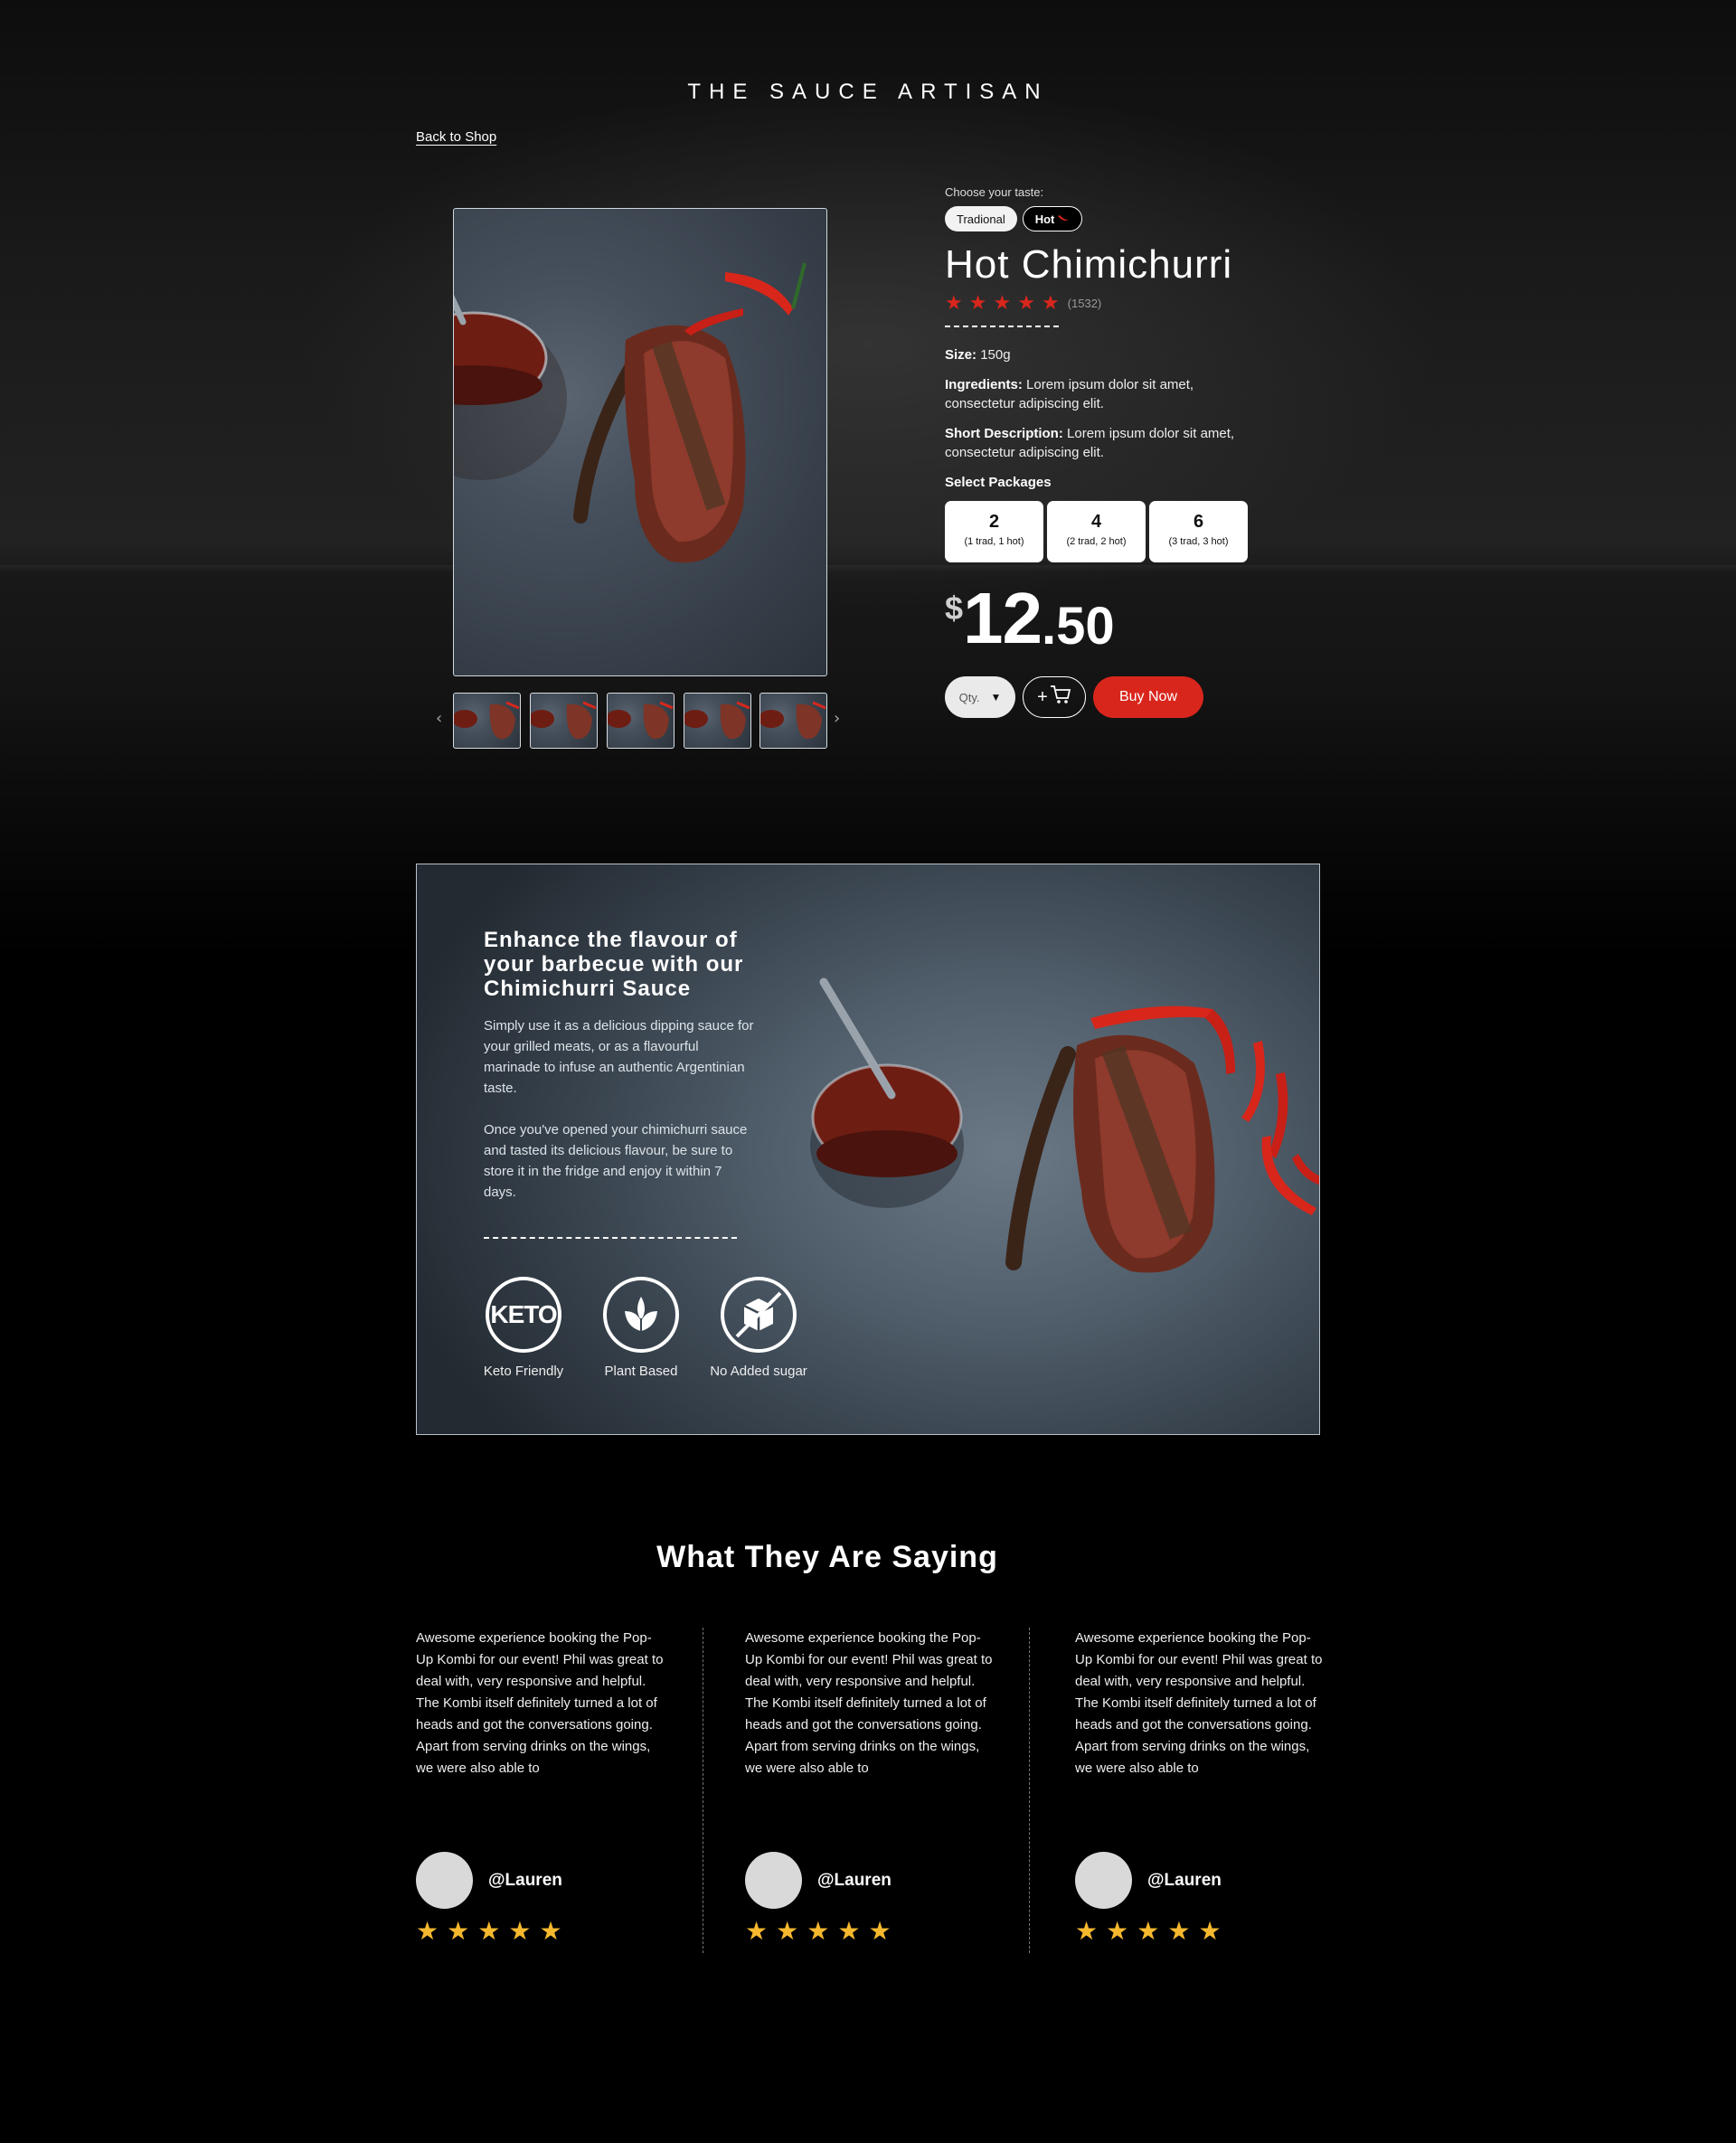 The height and width of the screenshot is (2143, 1736). What do you see at coordinates (758, 1371) in the screenshot?
I see `badge-label: No Added sugar` at bounding box center [758, 1371].